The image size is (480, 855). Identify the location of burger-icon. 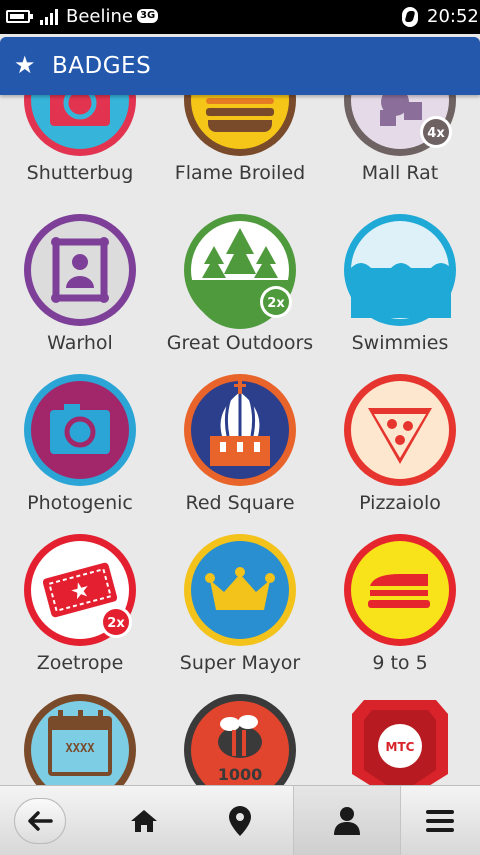
(240, 125).